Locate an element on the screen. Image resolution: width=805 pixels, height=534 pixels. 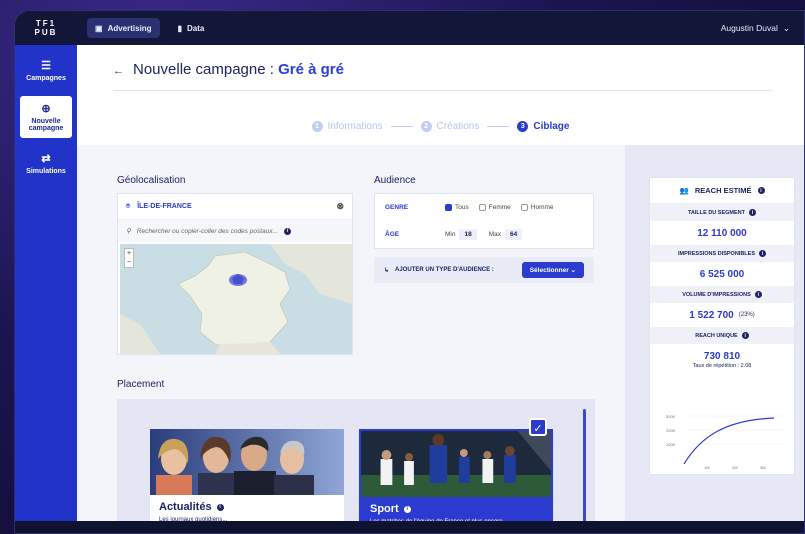
age-label: ÂGE is located at coordinates (392, 234).